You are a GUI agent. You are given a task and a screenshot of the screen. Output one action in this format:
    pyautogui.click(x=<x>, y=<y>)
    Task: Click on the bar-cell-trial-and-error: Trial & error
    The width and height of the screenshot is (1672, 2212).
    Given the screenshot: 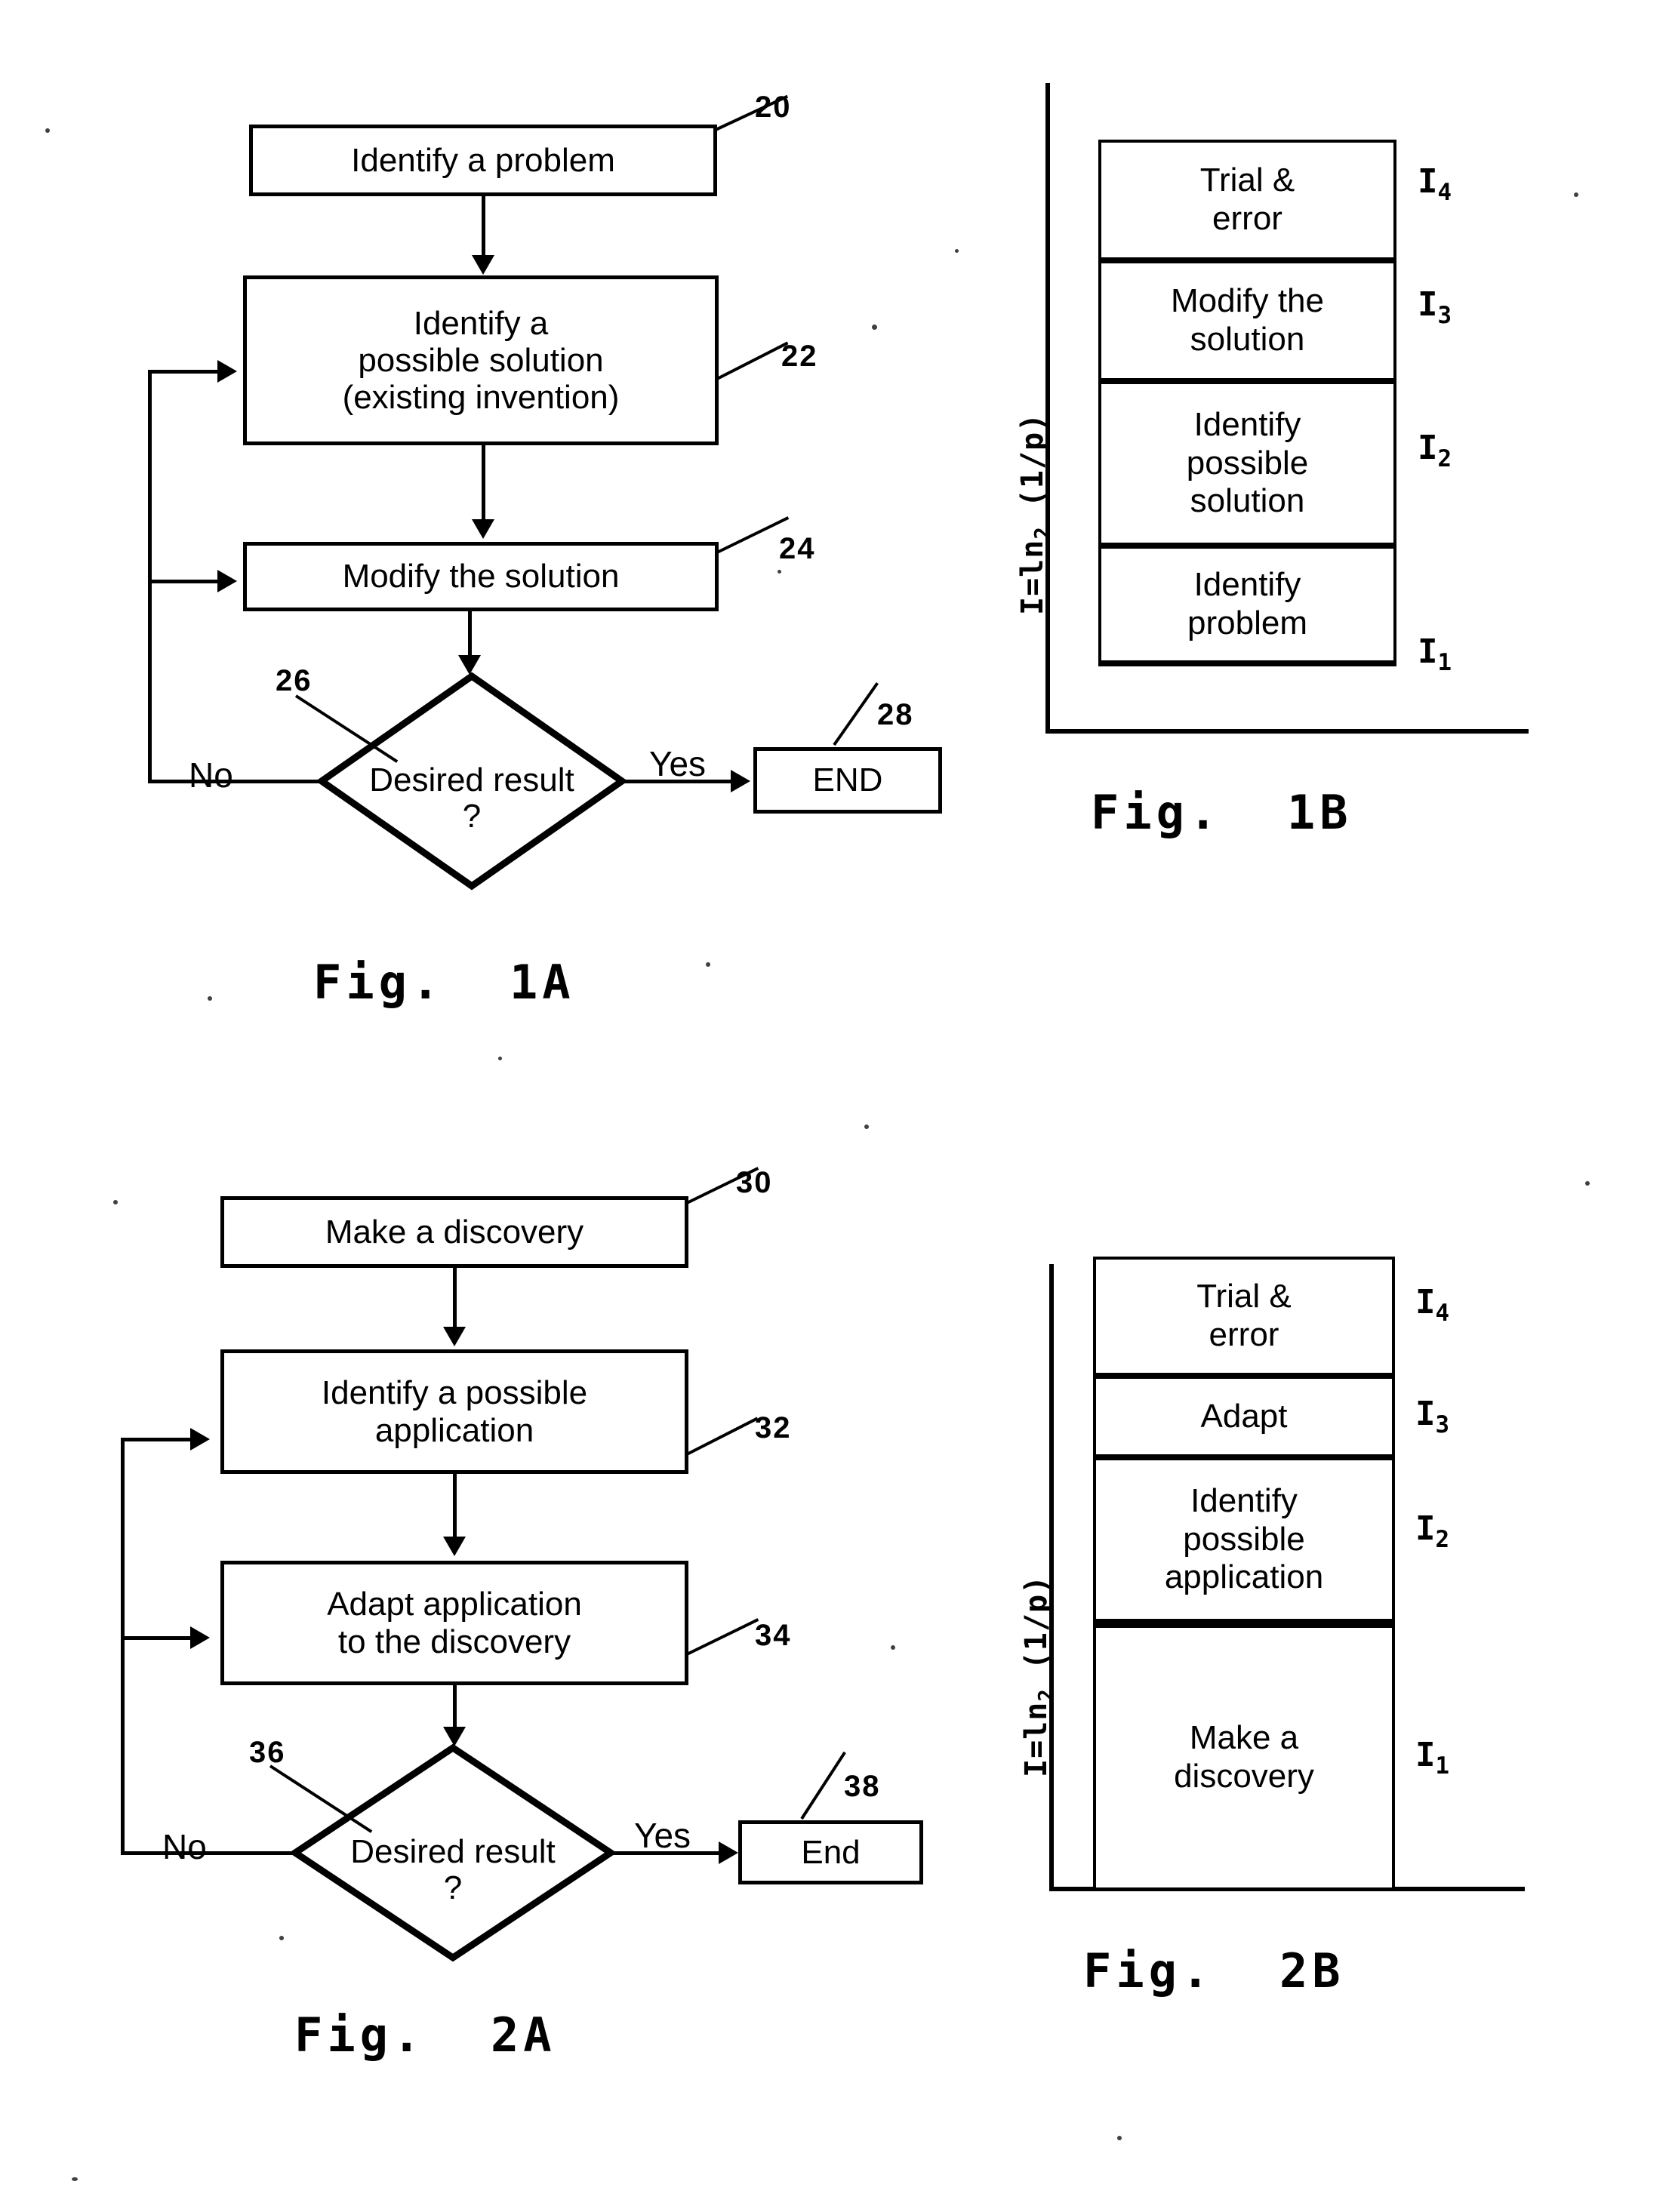 What is the action you would take?
    pyautogui.click(x=1247, y=200)
    